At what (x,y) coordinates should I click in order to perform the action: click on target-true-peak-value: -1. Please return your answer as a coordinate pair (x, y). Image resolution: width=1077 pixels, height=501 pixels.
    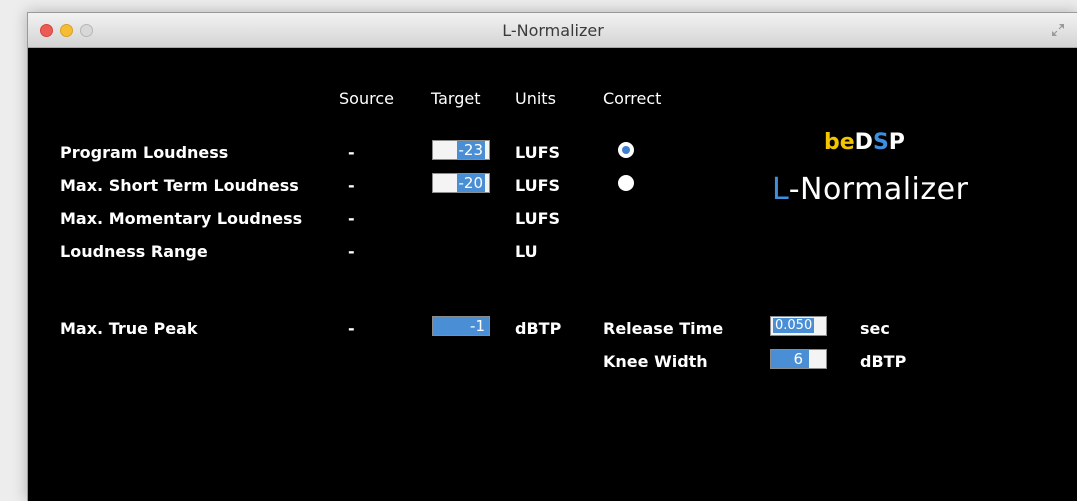
    Looking at the image, I should click on (477, 326).